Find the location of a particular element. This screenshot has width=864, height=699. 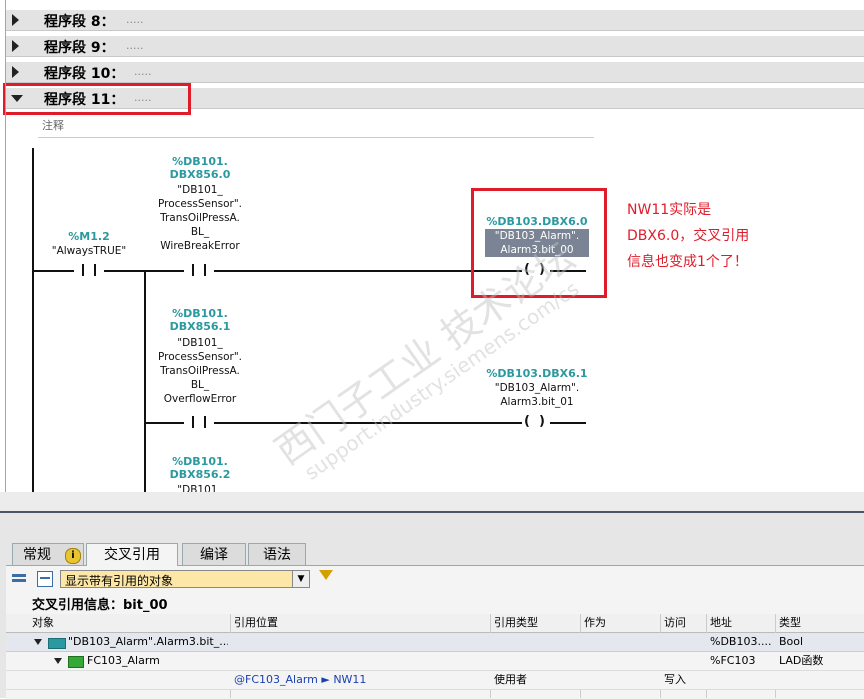

col-header-access: 访问 is located at coordinates (675, 623).